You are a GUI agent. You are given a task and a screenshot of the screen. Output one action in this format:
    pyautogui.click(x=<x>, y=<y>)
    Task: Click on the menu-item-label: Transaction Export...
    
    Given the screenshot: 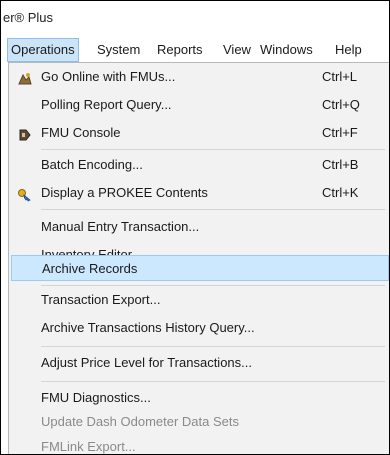 What is the action you would take?
    pyautogui.click(x=101, y=299)
    